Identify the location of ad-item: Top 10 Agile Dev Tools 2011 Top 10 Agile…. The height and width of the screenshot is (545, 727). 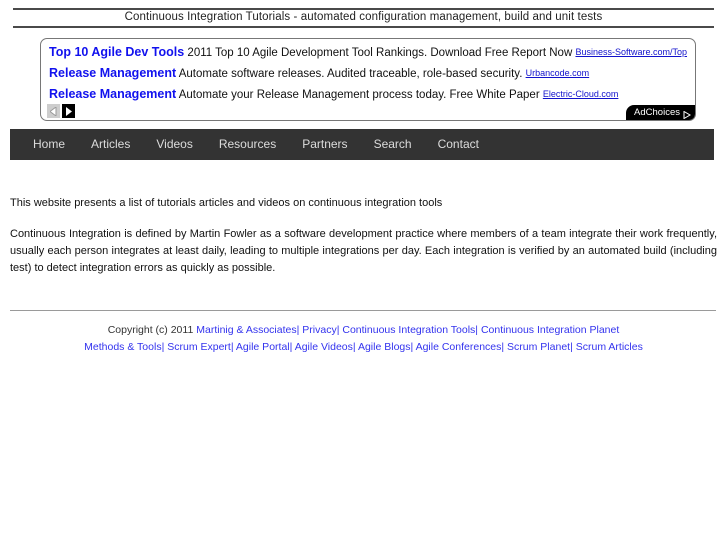
(368, 52).